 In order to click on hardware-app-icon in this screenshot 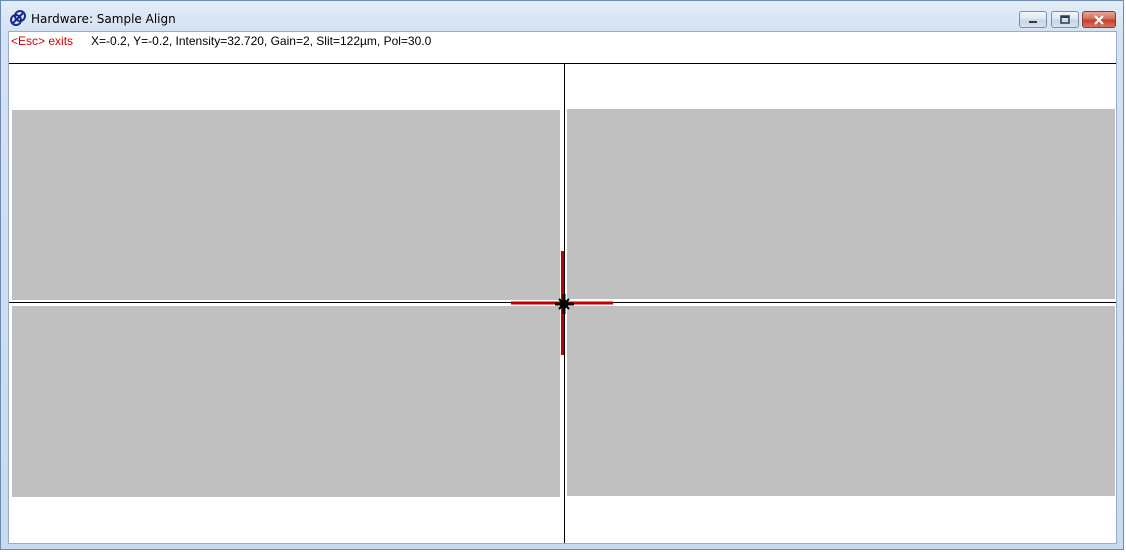, I will do `click(18, 18)`.